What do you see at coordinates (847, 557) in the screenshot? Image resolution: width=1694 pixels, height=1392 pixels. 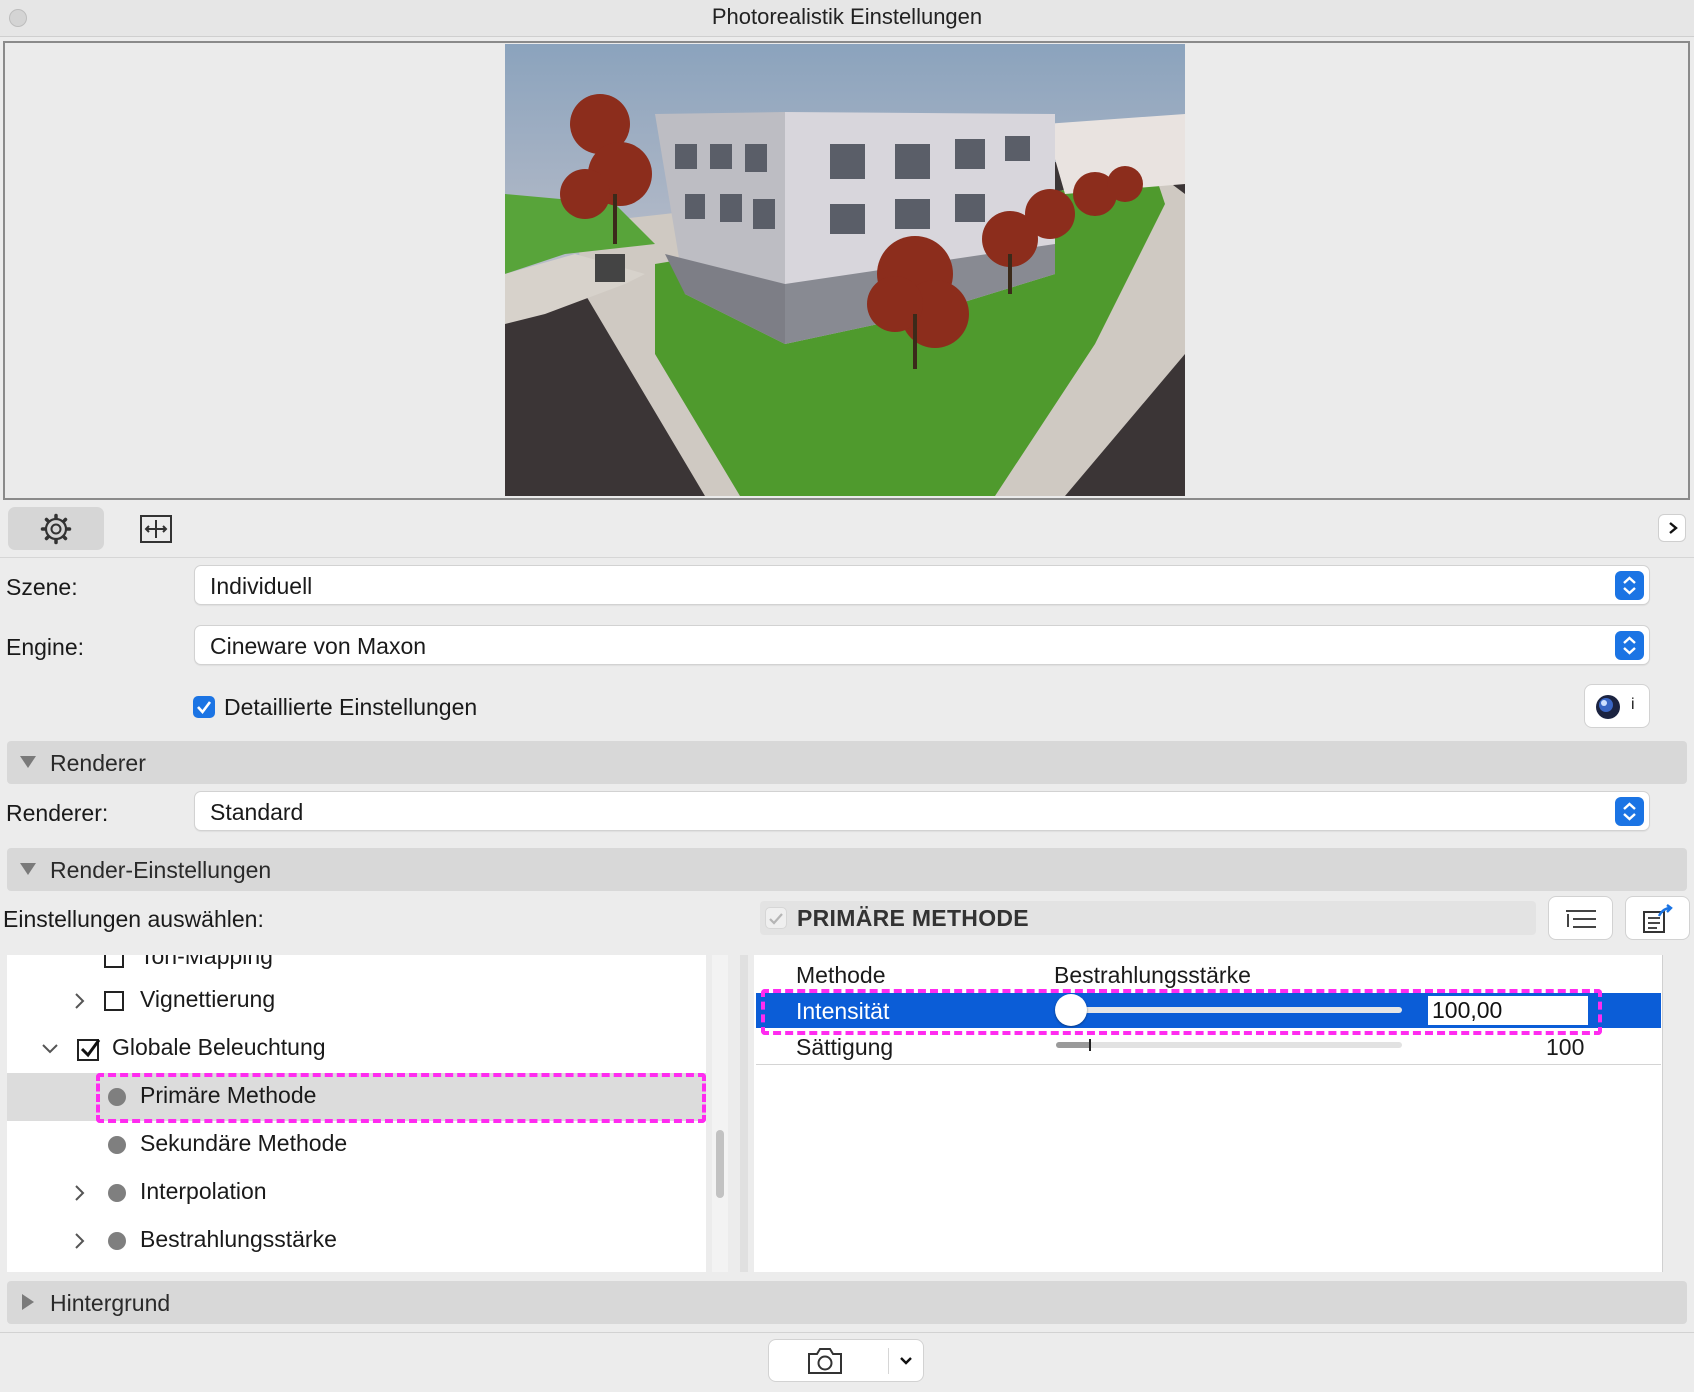 I see `toolbar-separator` at bounding box center [847, 557].